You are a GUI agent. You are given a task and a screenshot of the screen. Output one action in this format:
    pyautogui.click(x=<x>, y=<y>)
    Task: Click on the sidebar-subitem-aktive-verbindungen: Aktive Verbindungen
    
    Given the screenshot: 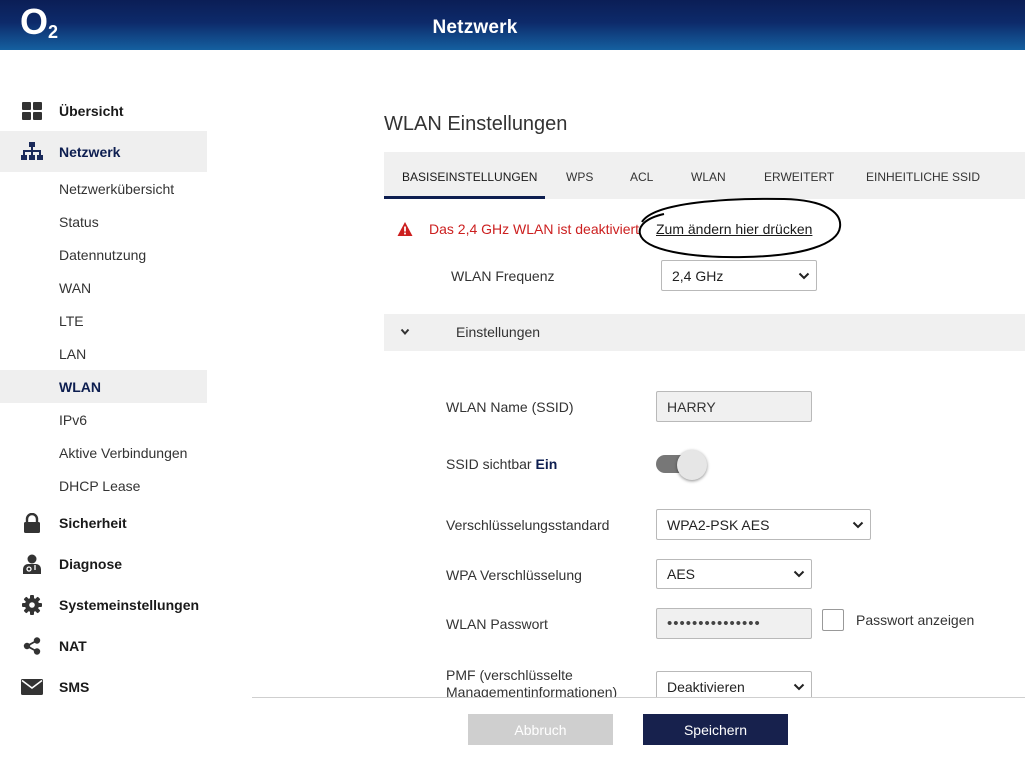 What is the action you would take?
    pyautogui.click(x=103, y=452)
    